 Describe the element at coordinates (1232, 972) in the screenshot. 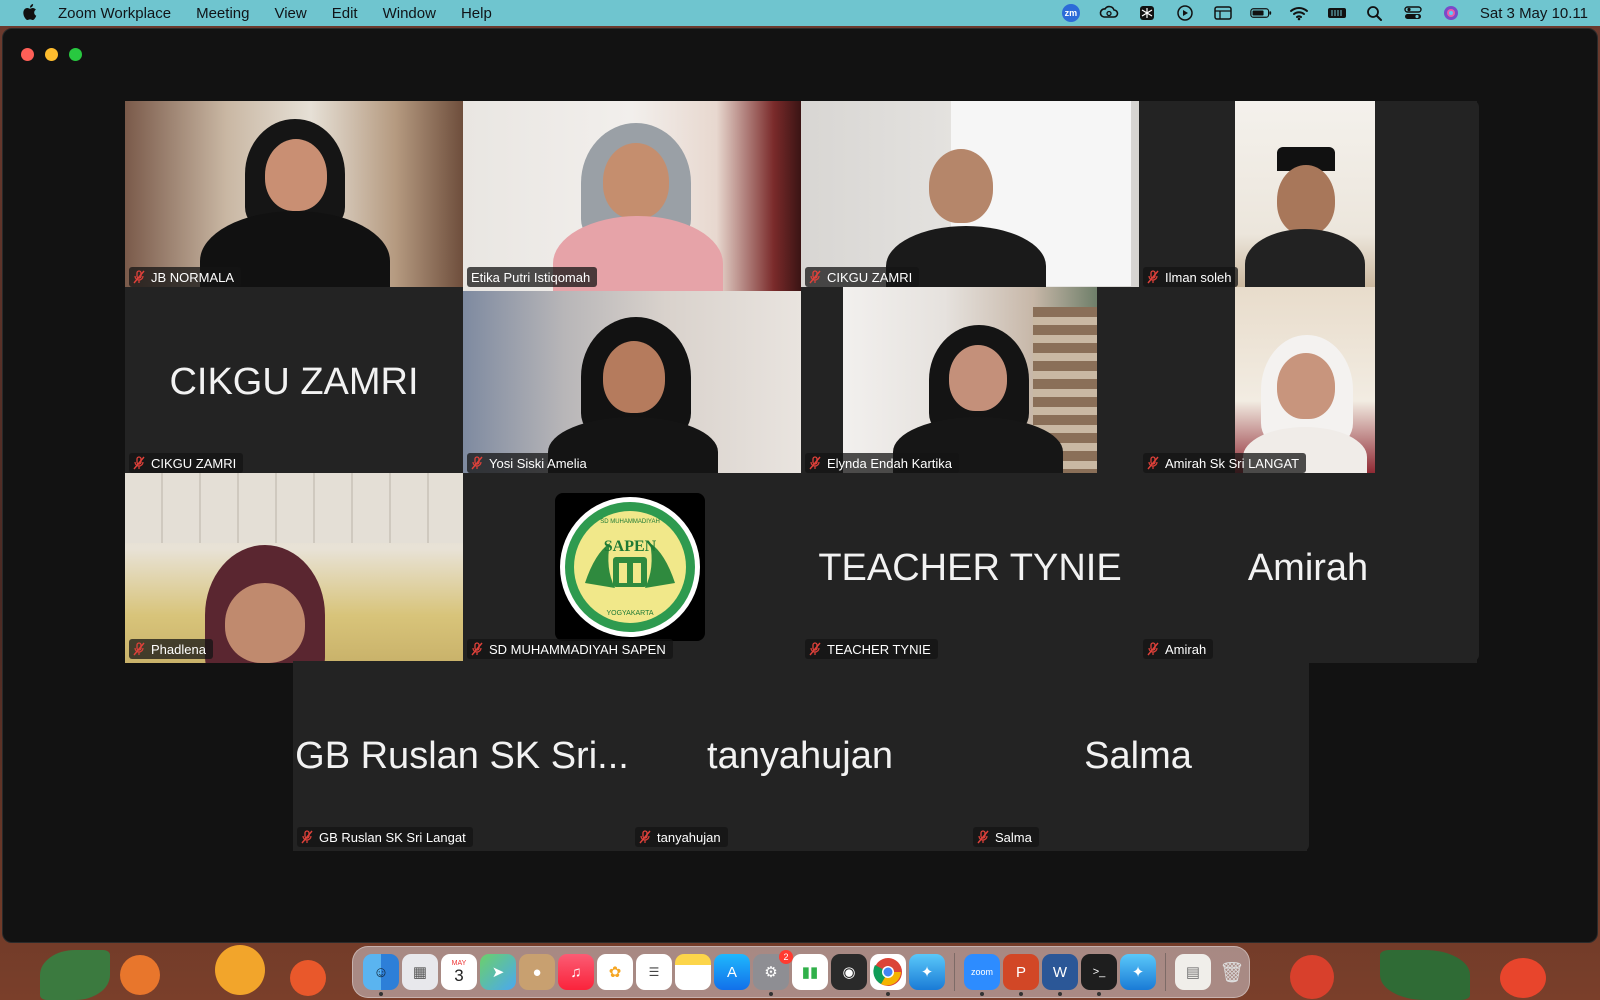

I see `trash-icon: 🗑` at that location.